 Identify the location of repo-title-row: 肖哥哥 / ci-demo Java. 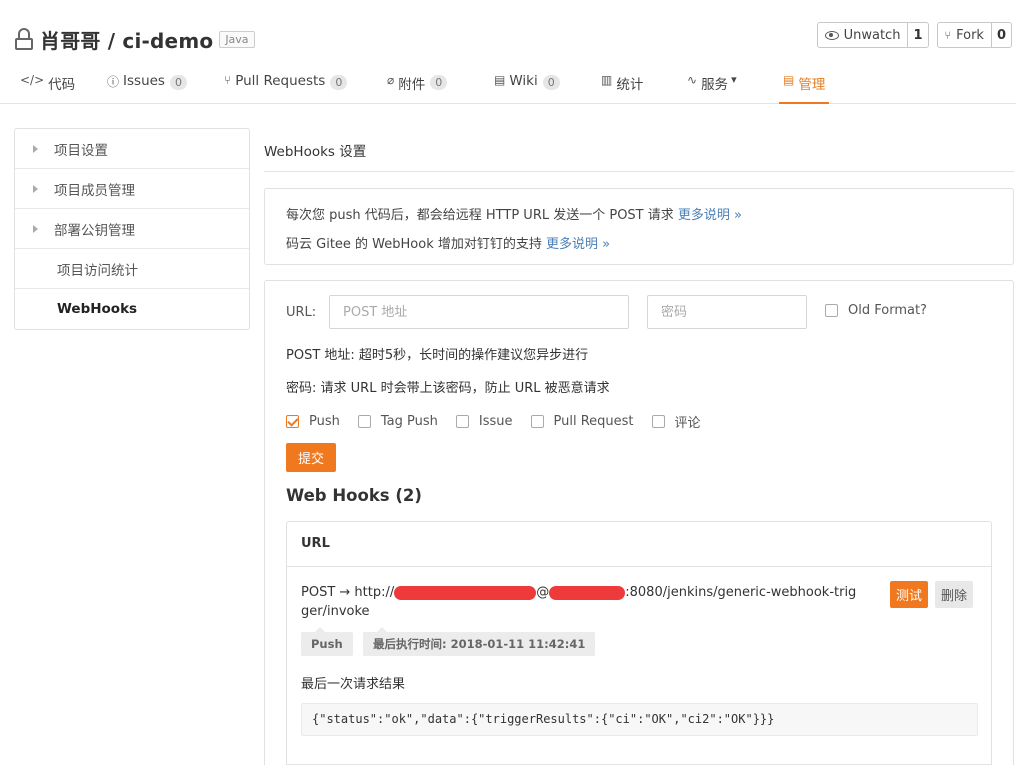
(134, 39).